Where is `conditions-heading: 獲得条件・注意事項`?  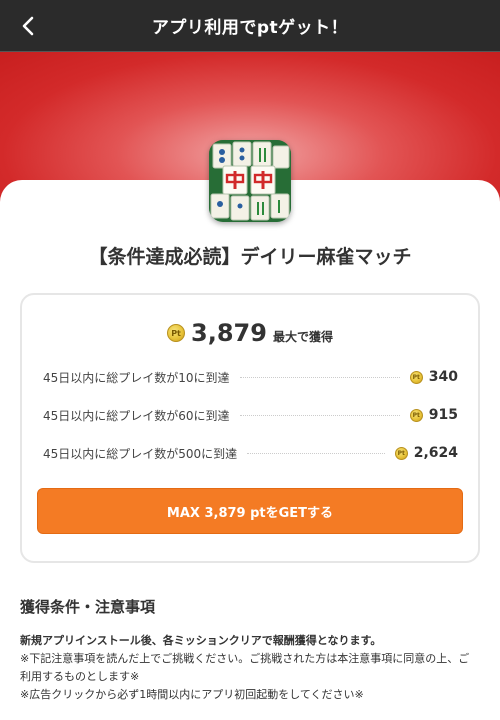 conditions-heading: 獲得条件・注意事項 is located at coordinates (88, 607).